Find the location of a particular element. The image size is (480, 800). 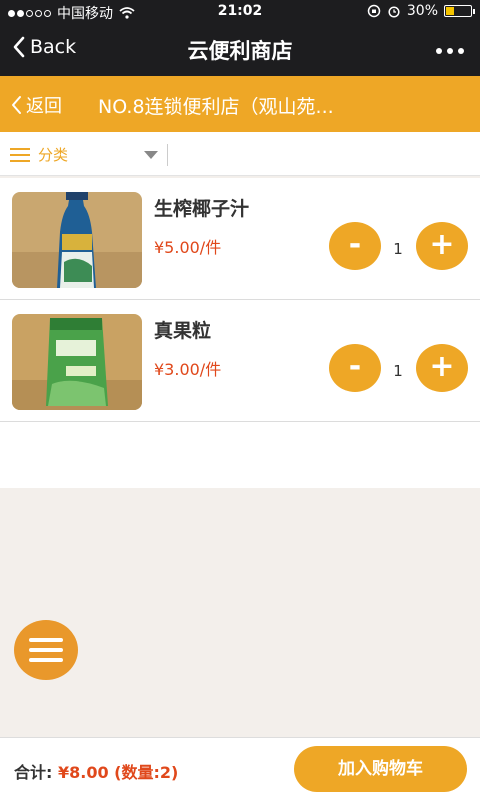

total-count: (数量:2) is located at coordinates (146, 772).